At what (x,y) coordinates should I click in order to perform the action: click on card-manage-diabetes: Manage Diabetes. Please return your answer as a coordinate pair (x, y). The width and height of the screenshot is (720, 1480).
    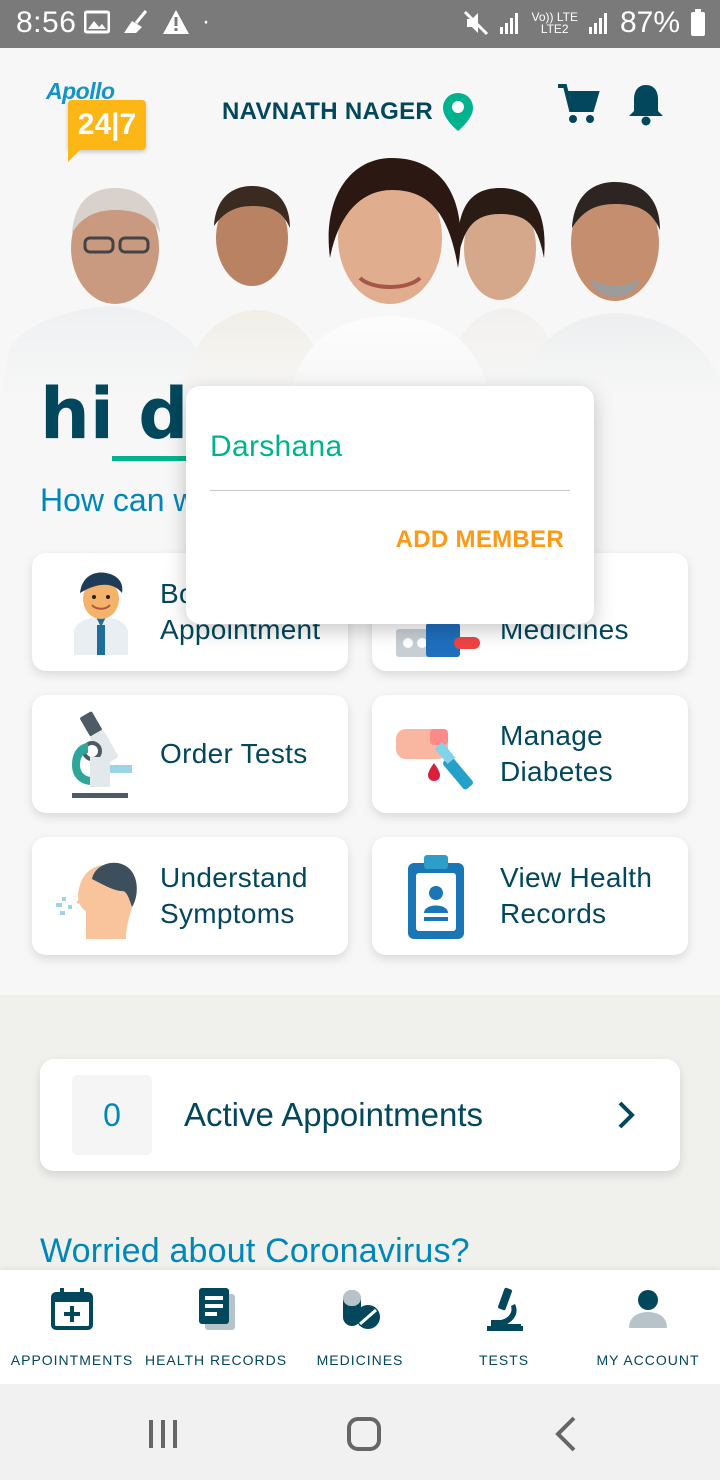
    Looking at the image, I should click on (530, 754).